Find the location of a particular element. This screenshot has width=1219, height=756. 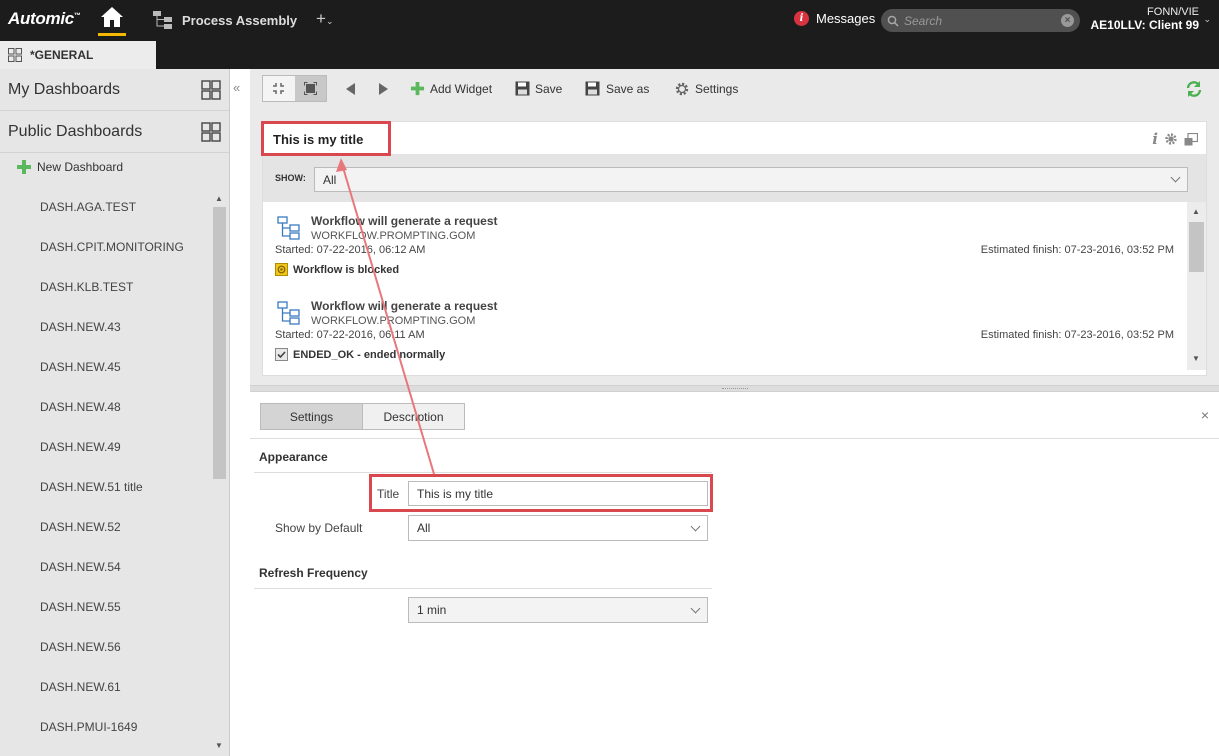

toolbar: Add Widget Save Save as Settings is located at coordinates (734, 89).